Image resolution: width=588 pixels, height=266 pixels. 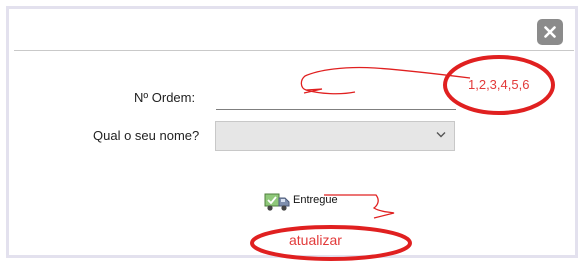 What do you see at coordinates (294, 50) in the screenshot?
I see `modal-header-divider` at bounding box center [294, 50].